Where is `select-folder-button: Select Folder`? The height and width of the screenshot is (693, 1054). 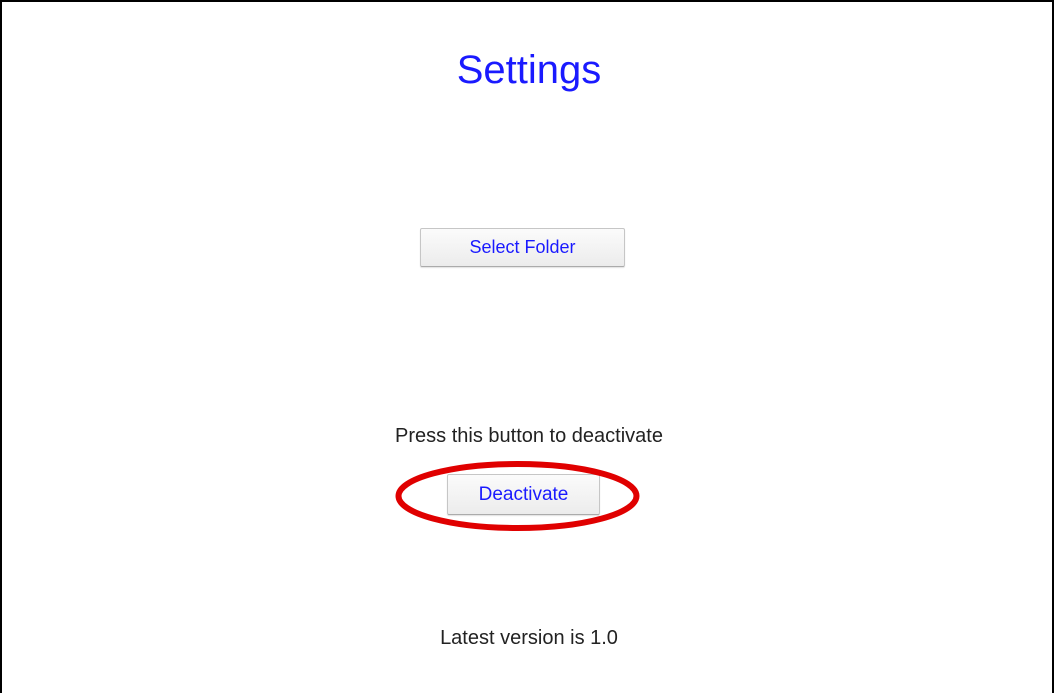 select-folder-button: Select Folder is located at coordinates (522, 247).